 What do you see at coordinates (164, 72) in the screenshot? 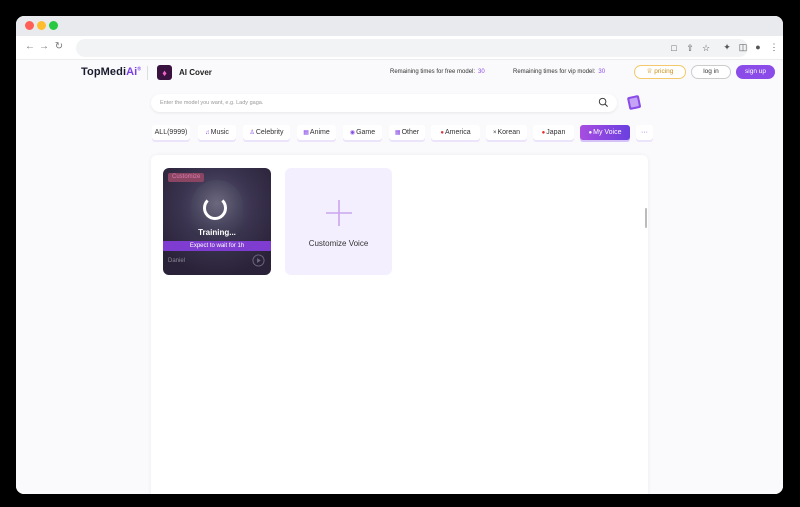
I see `ai-cover-app-icon: ♦` at bounding box center [164, 72].